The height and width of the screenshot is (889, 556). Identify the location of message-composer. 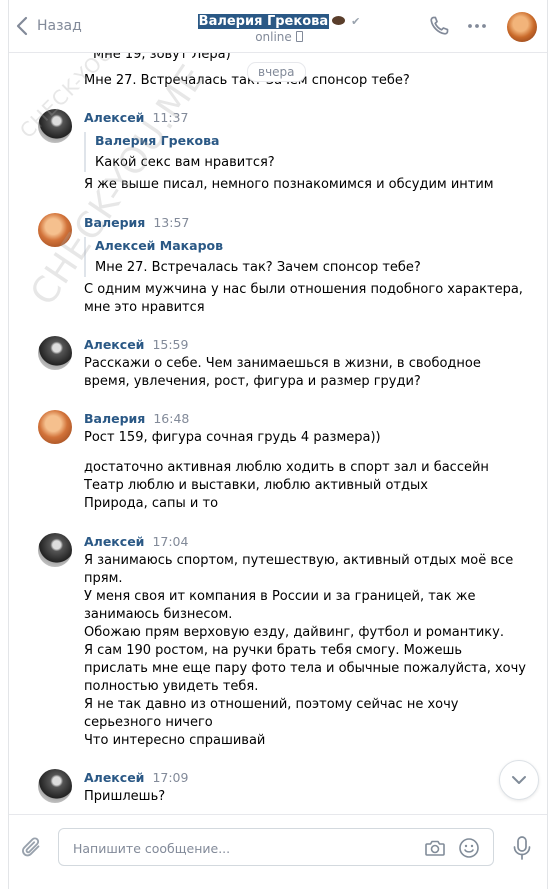
(278, 851).